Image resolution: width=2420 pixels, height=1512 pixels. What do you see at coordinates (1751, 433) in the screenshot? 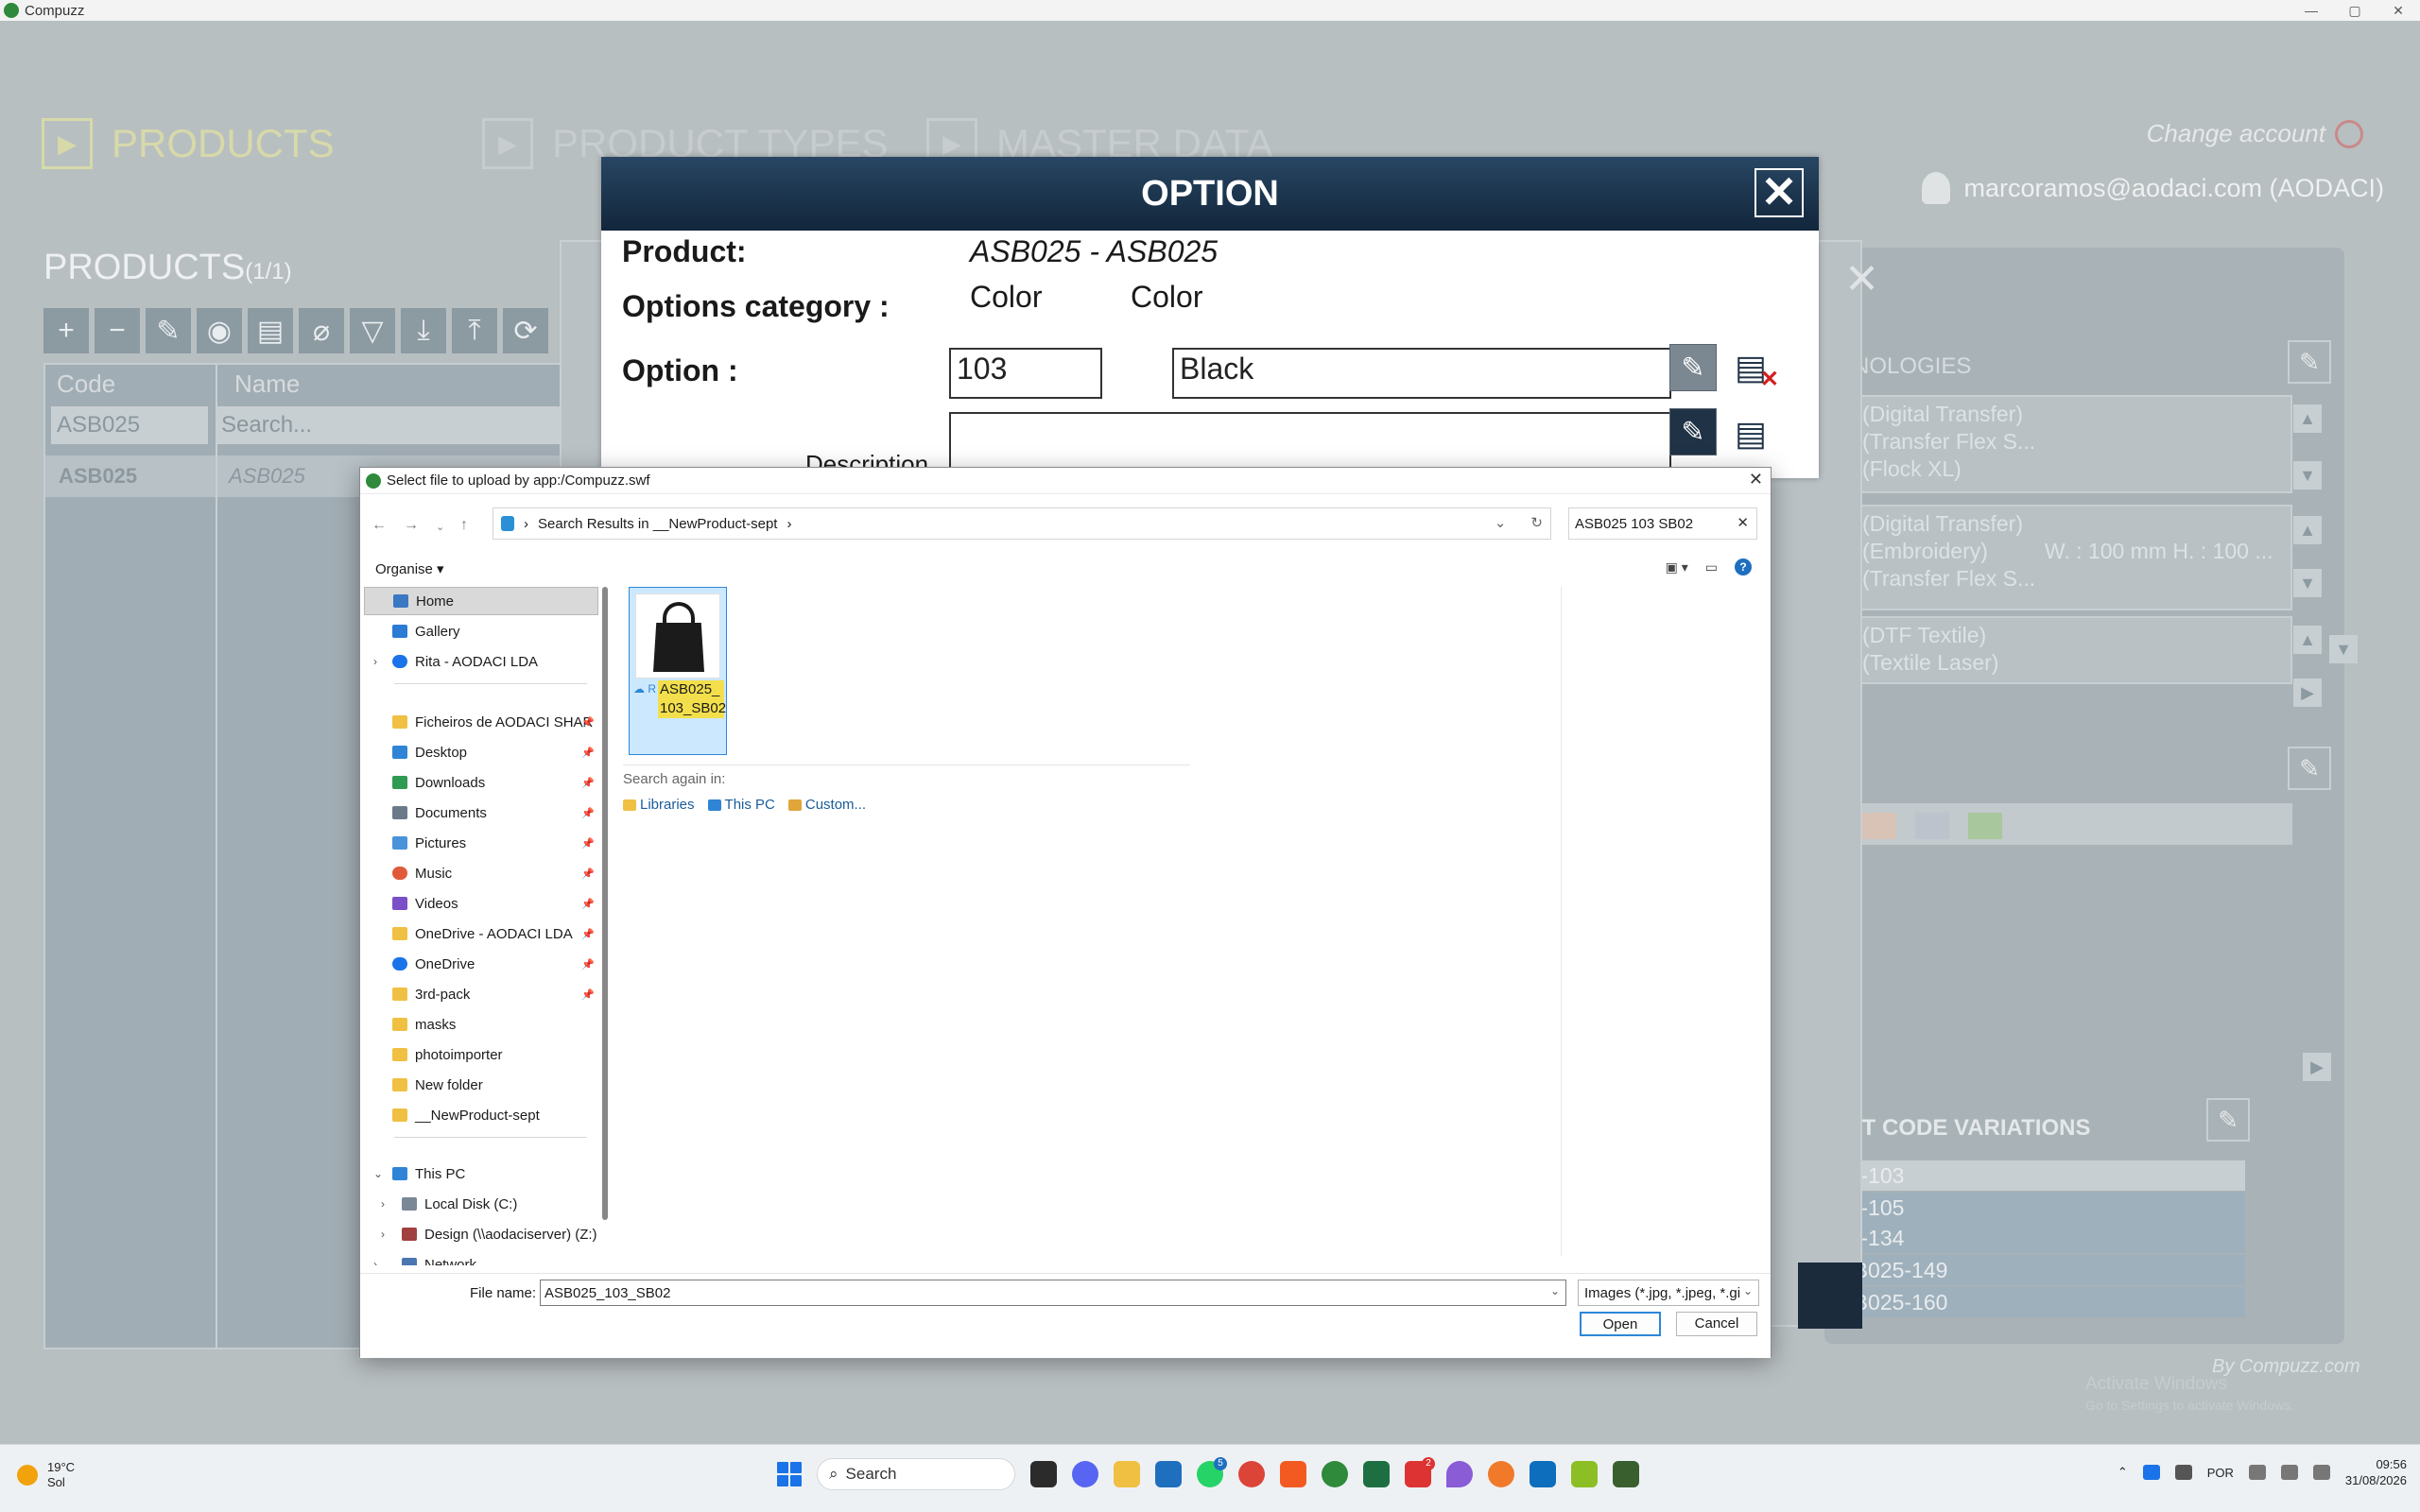
I see `translations-icon: ▤` at bounding box center [1751, 433].